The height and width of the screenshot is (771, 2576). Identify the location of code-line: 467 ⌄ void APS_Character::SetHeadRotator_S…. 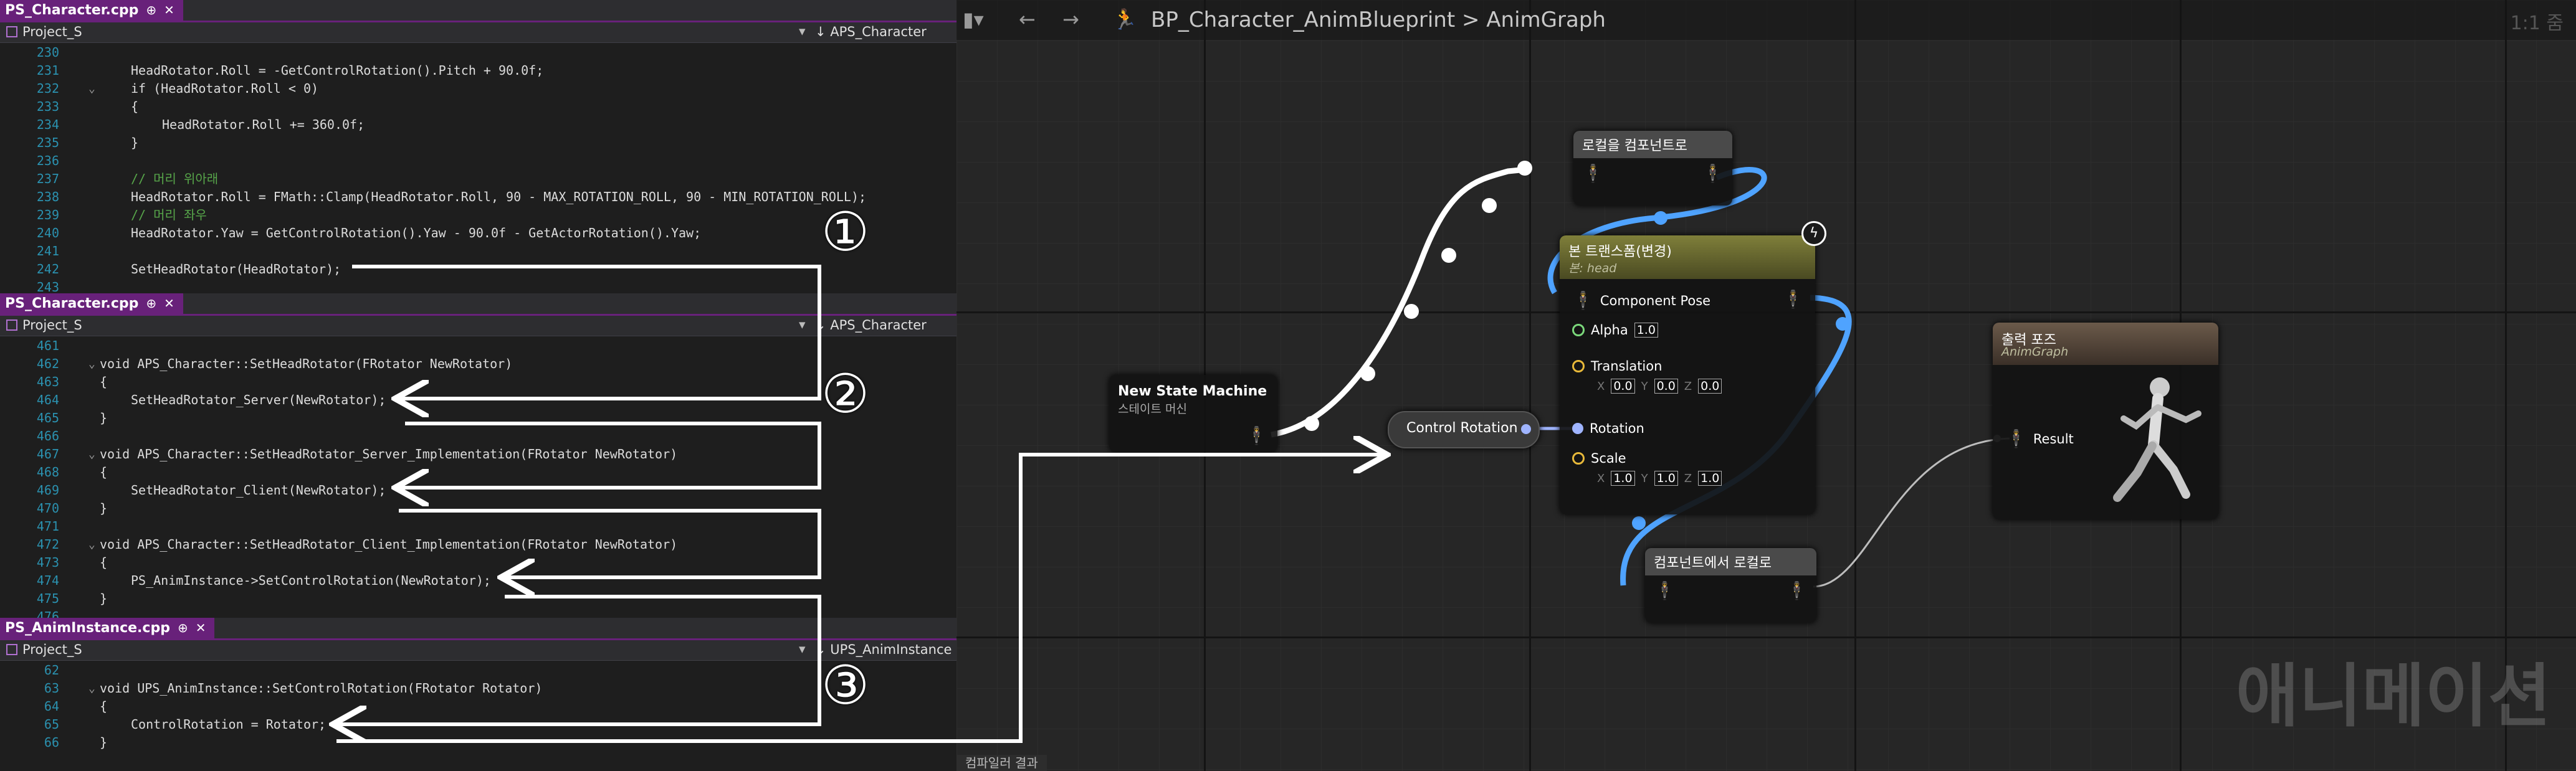
(478, 454).